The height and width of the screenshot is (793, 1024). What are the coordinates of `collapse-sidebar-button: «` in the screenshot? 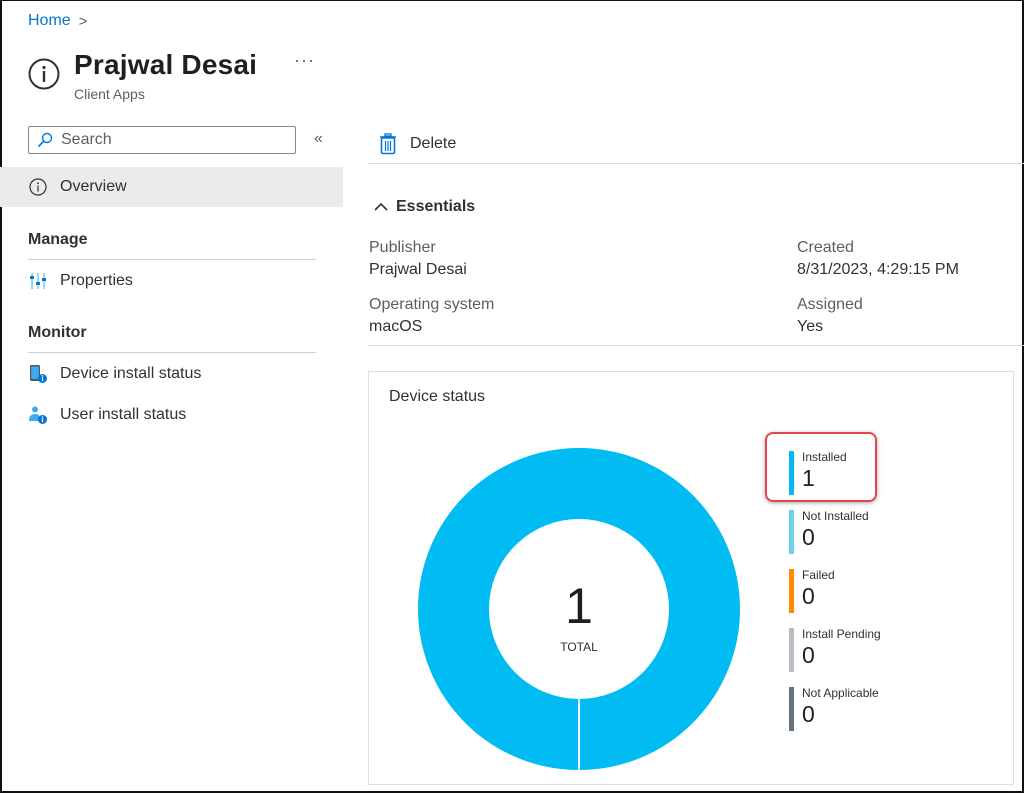 It's located at (318, 139).